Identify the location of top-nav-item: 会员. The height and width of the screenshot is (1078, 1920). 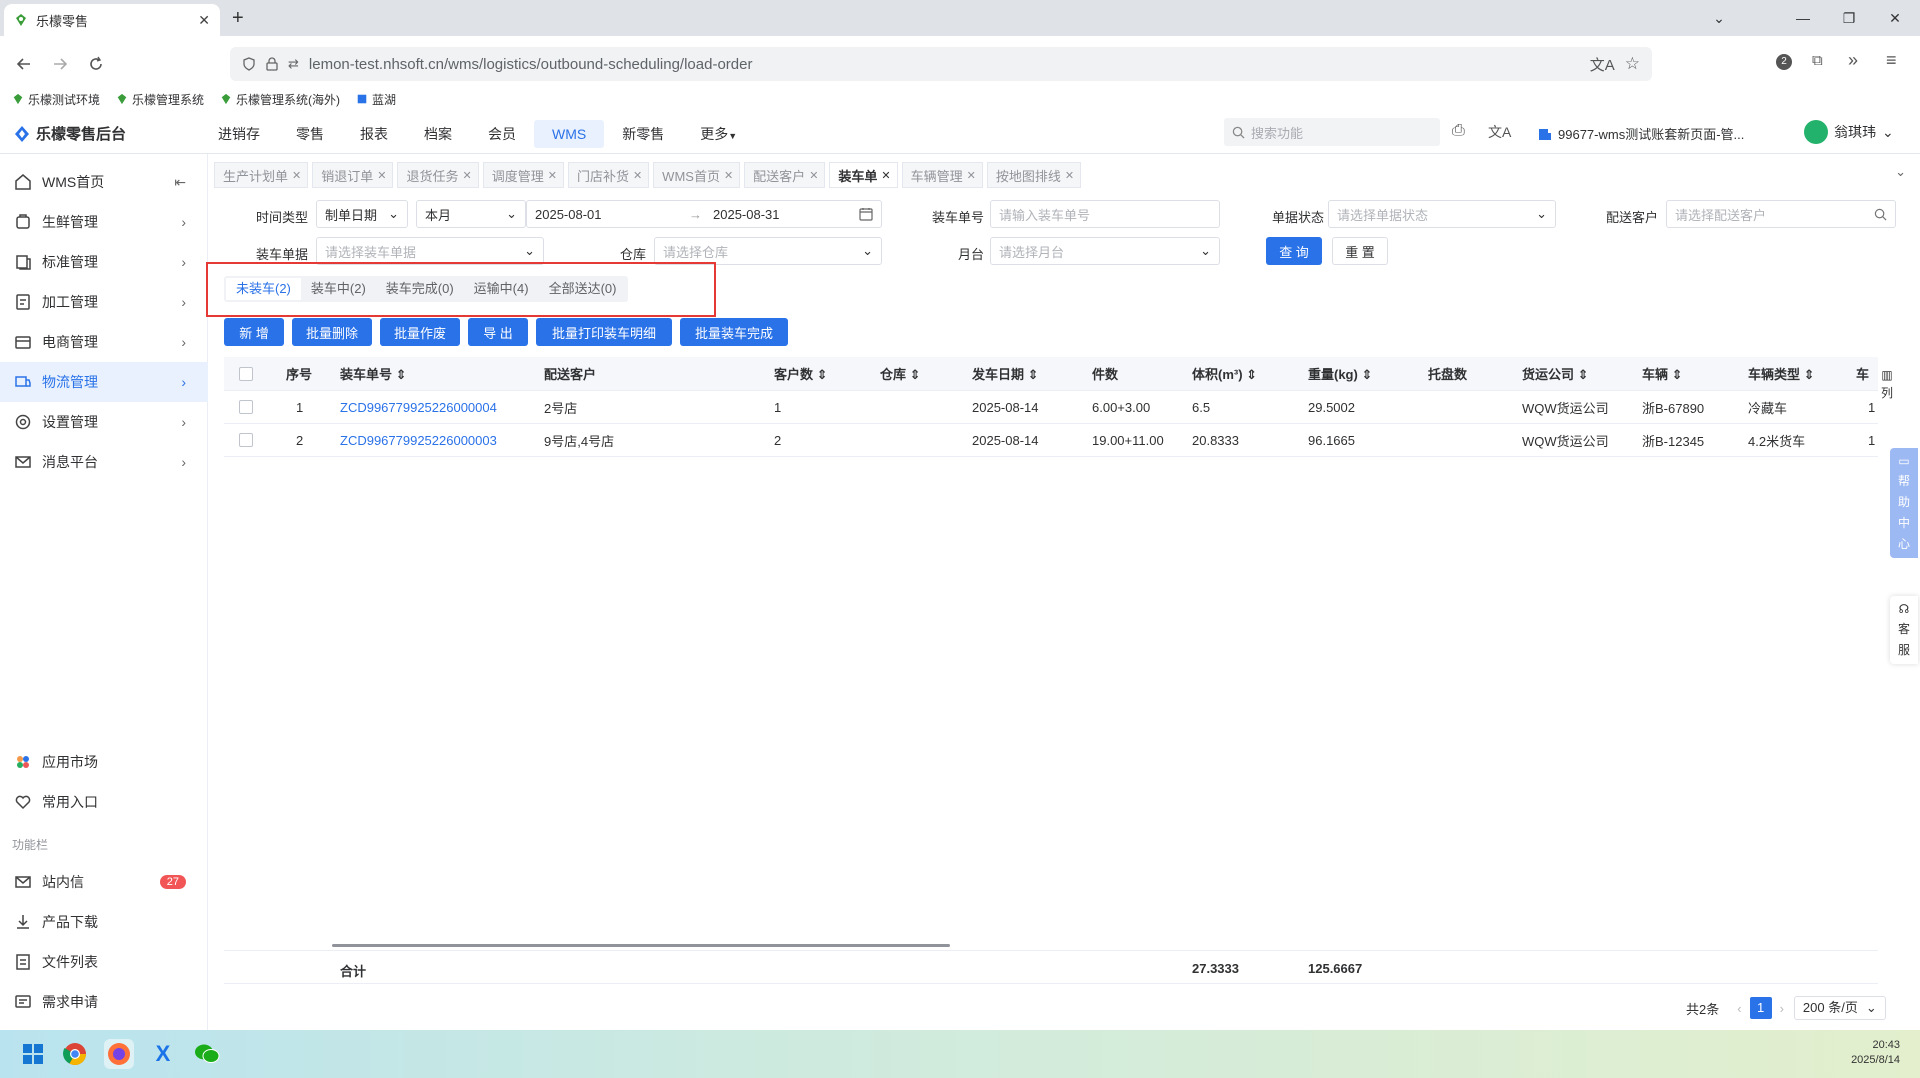
(502, 134).